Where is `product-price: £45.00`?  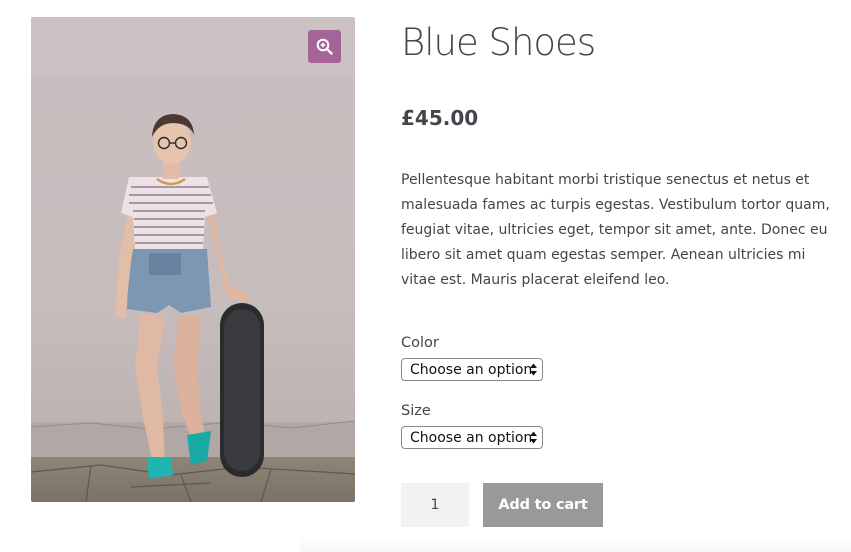
product-price: £45.00 is located at coordinates (440, 118).